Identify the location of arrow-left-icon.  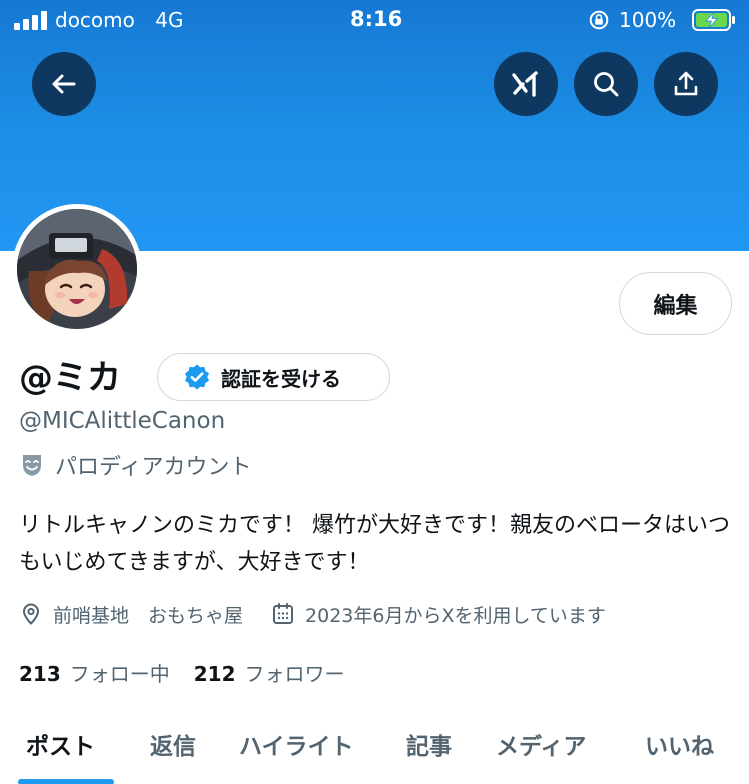
(64, 84).